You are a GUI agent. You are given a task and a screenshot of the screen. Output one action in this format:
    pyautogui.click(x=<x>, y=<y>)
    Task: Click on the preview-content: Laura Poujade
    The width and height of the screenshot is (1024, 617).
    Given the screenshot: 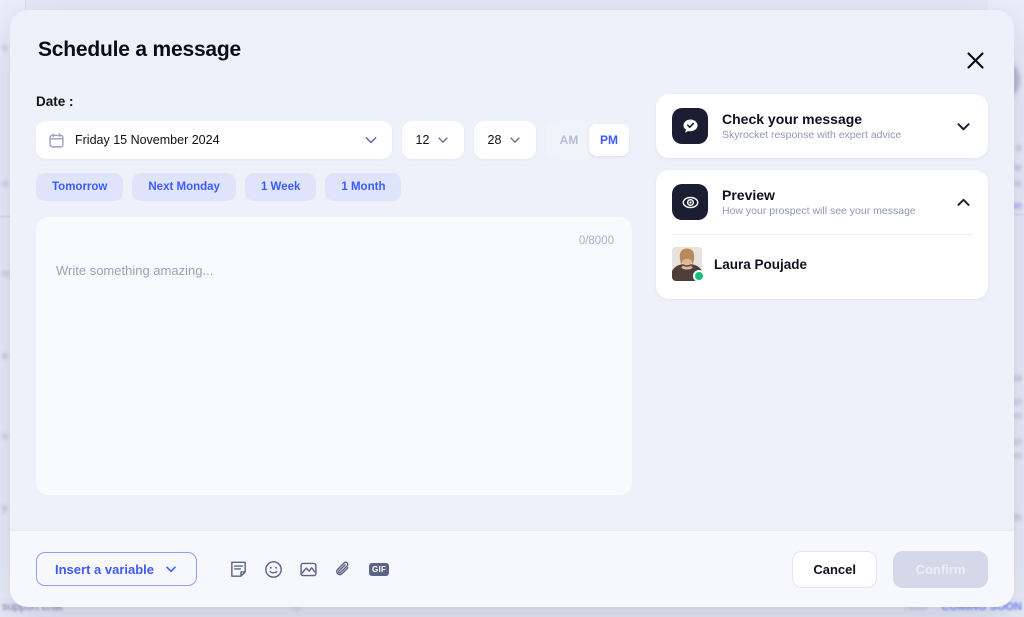 What is the action you would take?
    pyautogui.click(x=822, y=266)
    